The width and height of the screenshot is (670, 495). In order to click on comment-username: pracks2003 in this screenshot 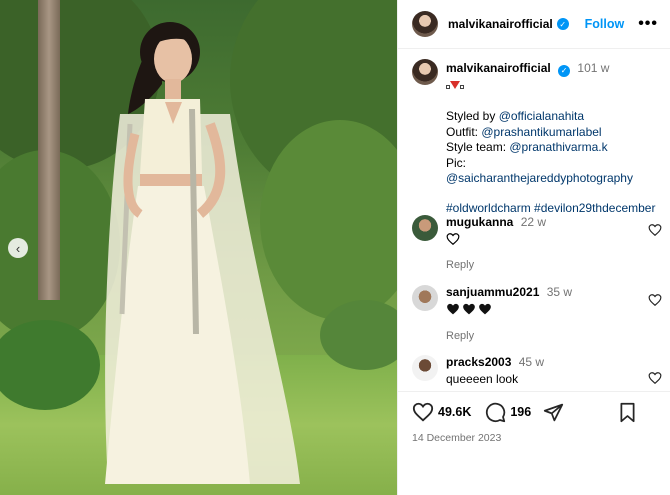, I will do `click(478, 362)`.